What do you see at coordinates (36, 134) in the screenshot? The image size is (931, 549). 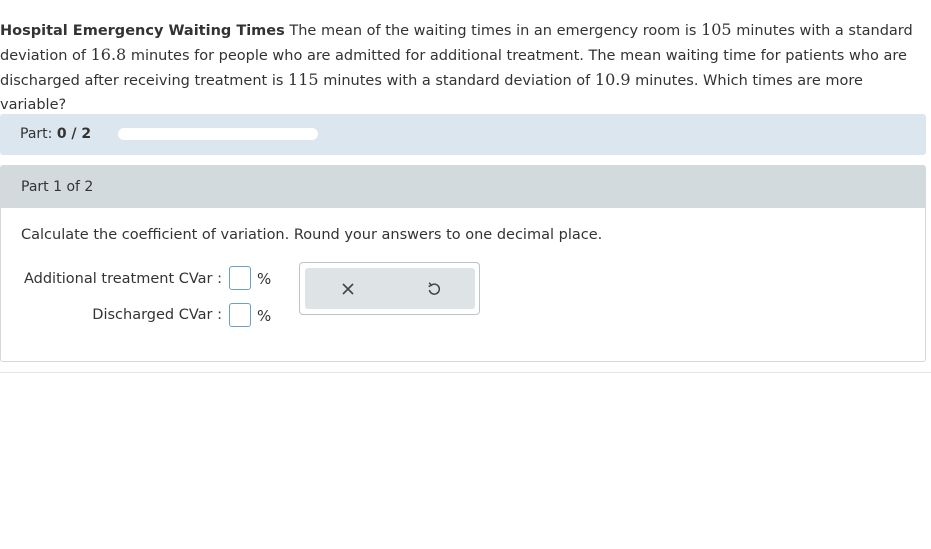 I see `part-label: Part:` at bounding box center [36, 134].